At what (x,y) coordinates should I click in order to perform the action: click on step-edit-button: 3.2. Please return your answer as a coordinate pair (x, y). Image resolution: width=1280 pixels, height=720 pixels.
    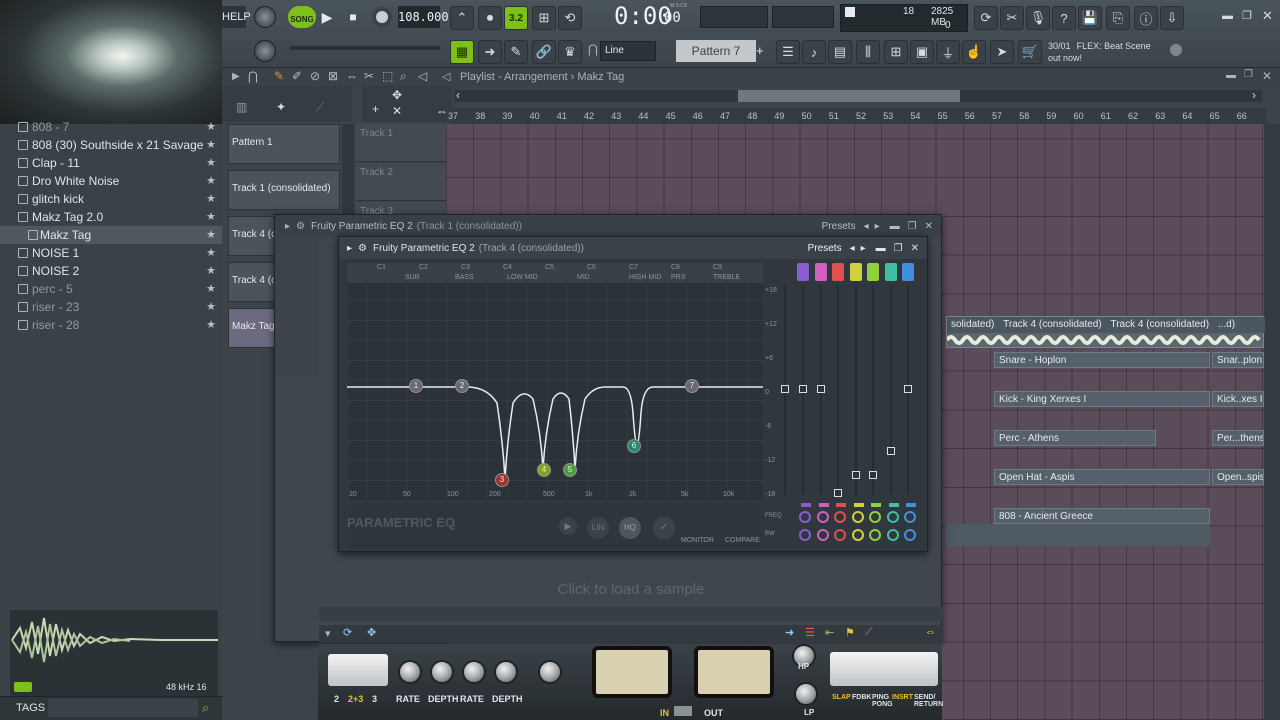
    Looking at the image, I should click on (516, 18).